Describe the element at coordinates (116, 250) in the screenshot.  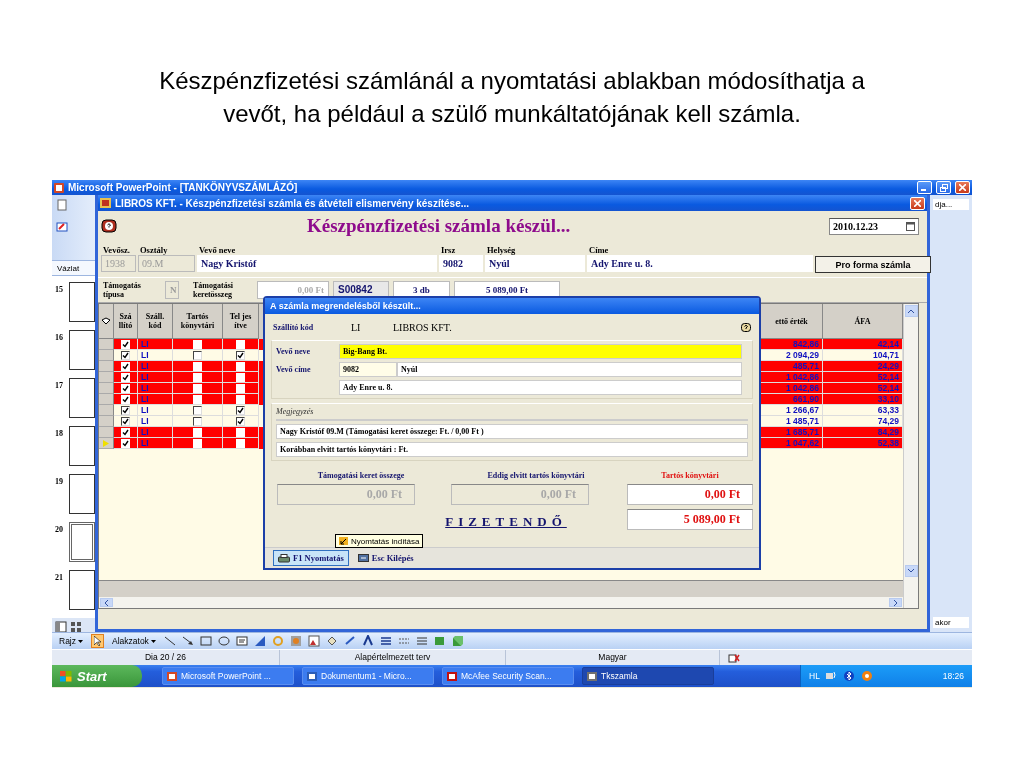
I see `field-label: Vevősz.` at that location.